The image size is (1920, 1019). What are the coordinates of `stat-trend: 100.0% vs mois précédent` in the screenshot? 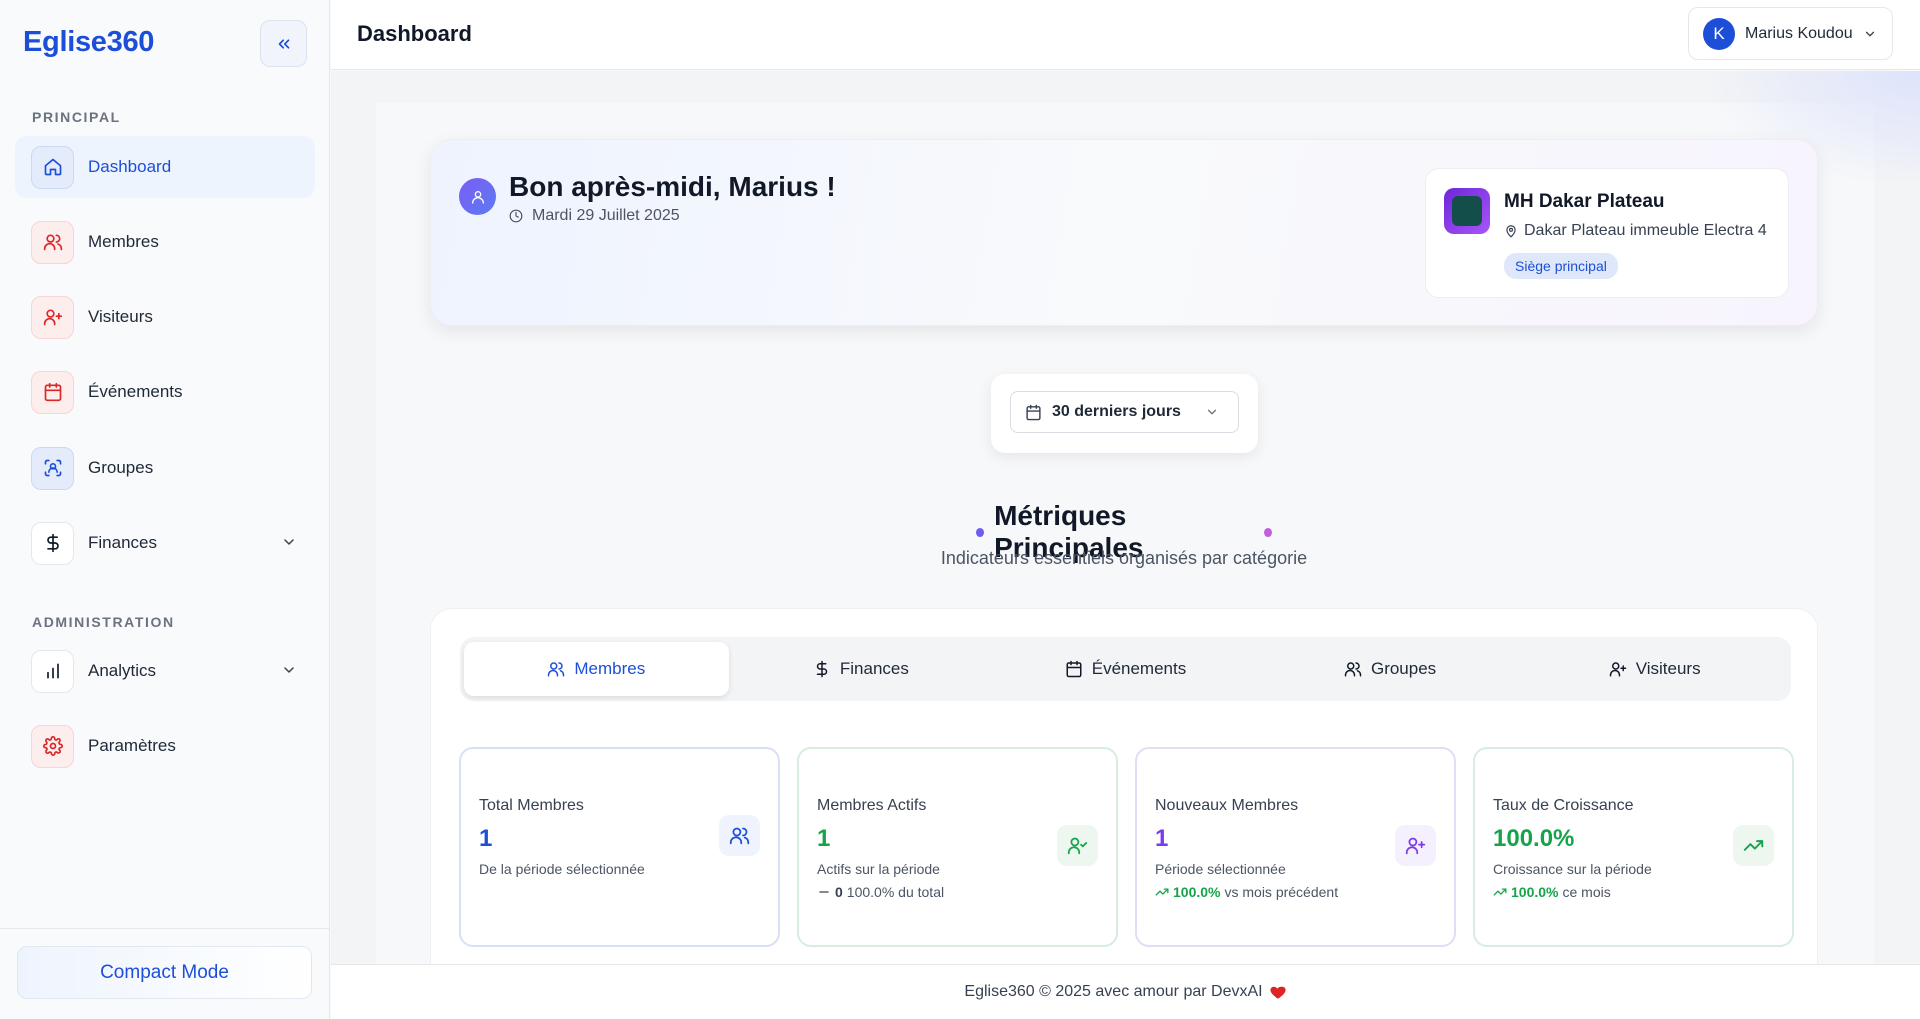 It's located at (1246, 892).